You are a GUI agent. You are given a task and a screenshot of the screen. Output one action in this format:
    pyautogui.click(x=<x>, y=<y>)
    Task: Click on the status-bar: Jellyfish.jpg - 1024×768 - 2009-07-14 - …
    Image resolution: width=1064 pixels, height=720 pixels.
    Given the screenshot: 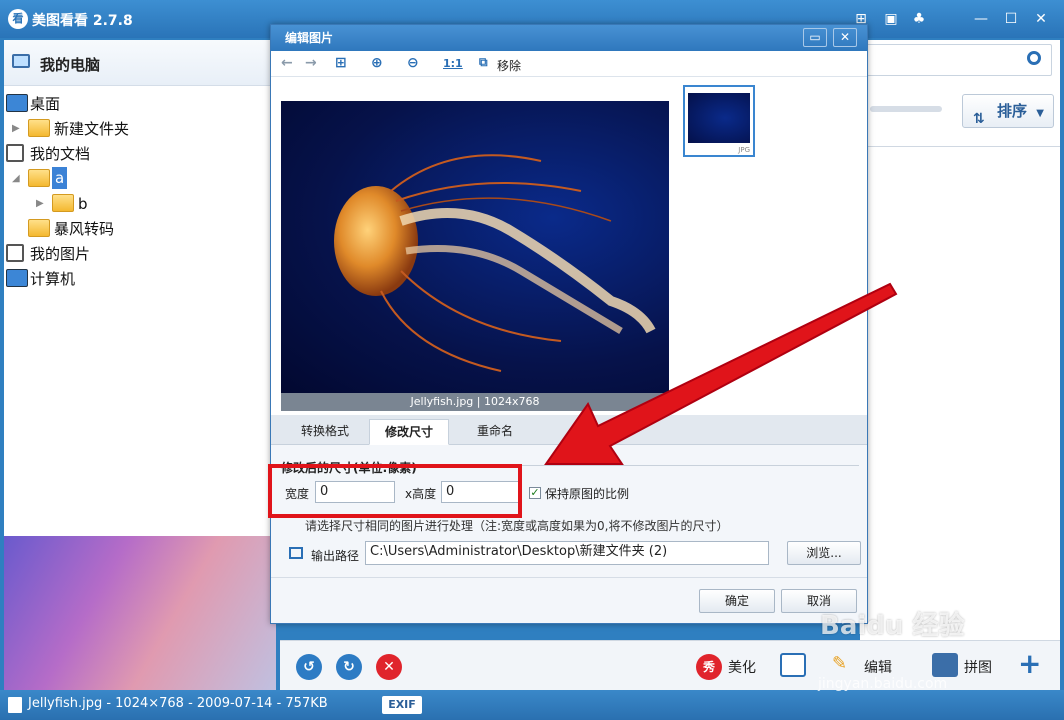 What is the action you would take?
    pyautogui.click(x=532, y=705)
    